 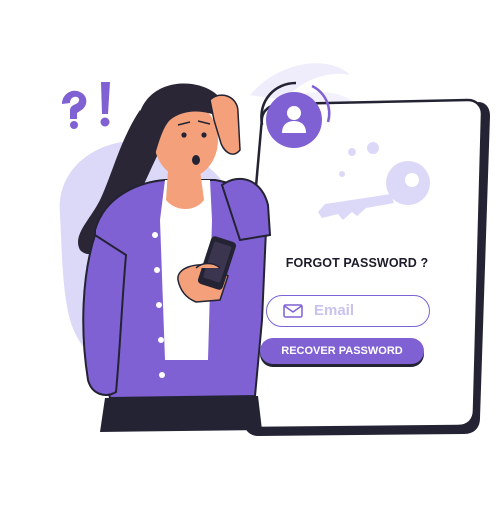 I want to click on envelope-icon, so click(x=293, y=311).